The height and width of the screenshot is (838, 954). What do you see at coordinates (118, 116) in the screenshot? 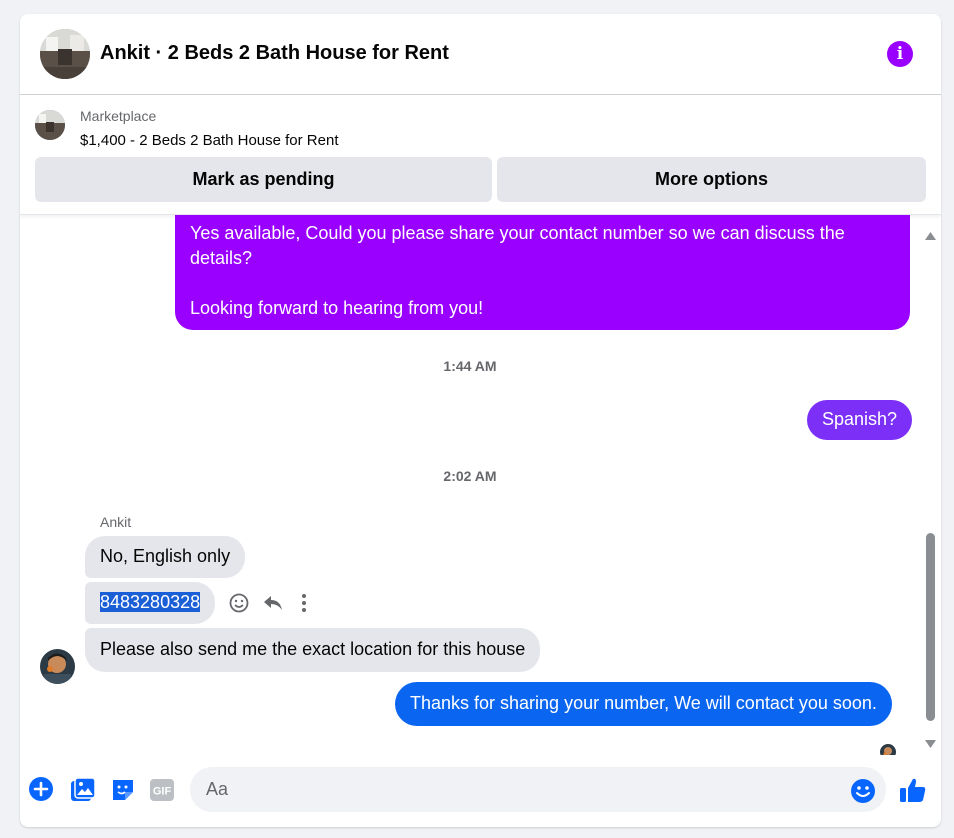
I see `listing-source: Marketplace` at bounding box center [118, 116].